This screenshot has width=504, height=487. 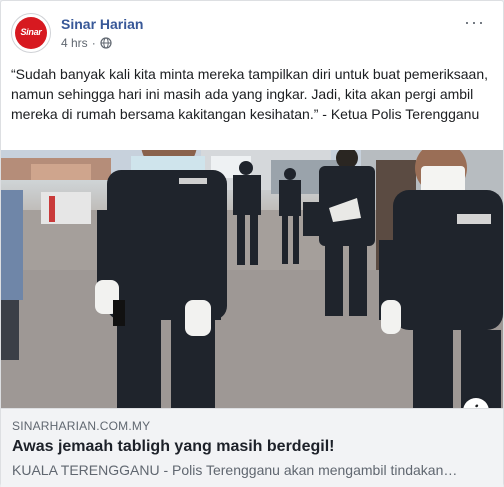 I want to click on avatar-logo-text: Sinar, so click(x=31, y=32).